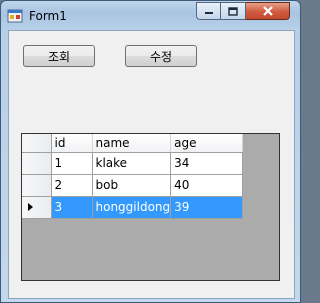 This screenshot has width=320, height=303. Describe the element at coordinates (150, 16) in the screenshot. I see `title-bar: Form1` at that location.